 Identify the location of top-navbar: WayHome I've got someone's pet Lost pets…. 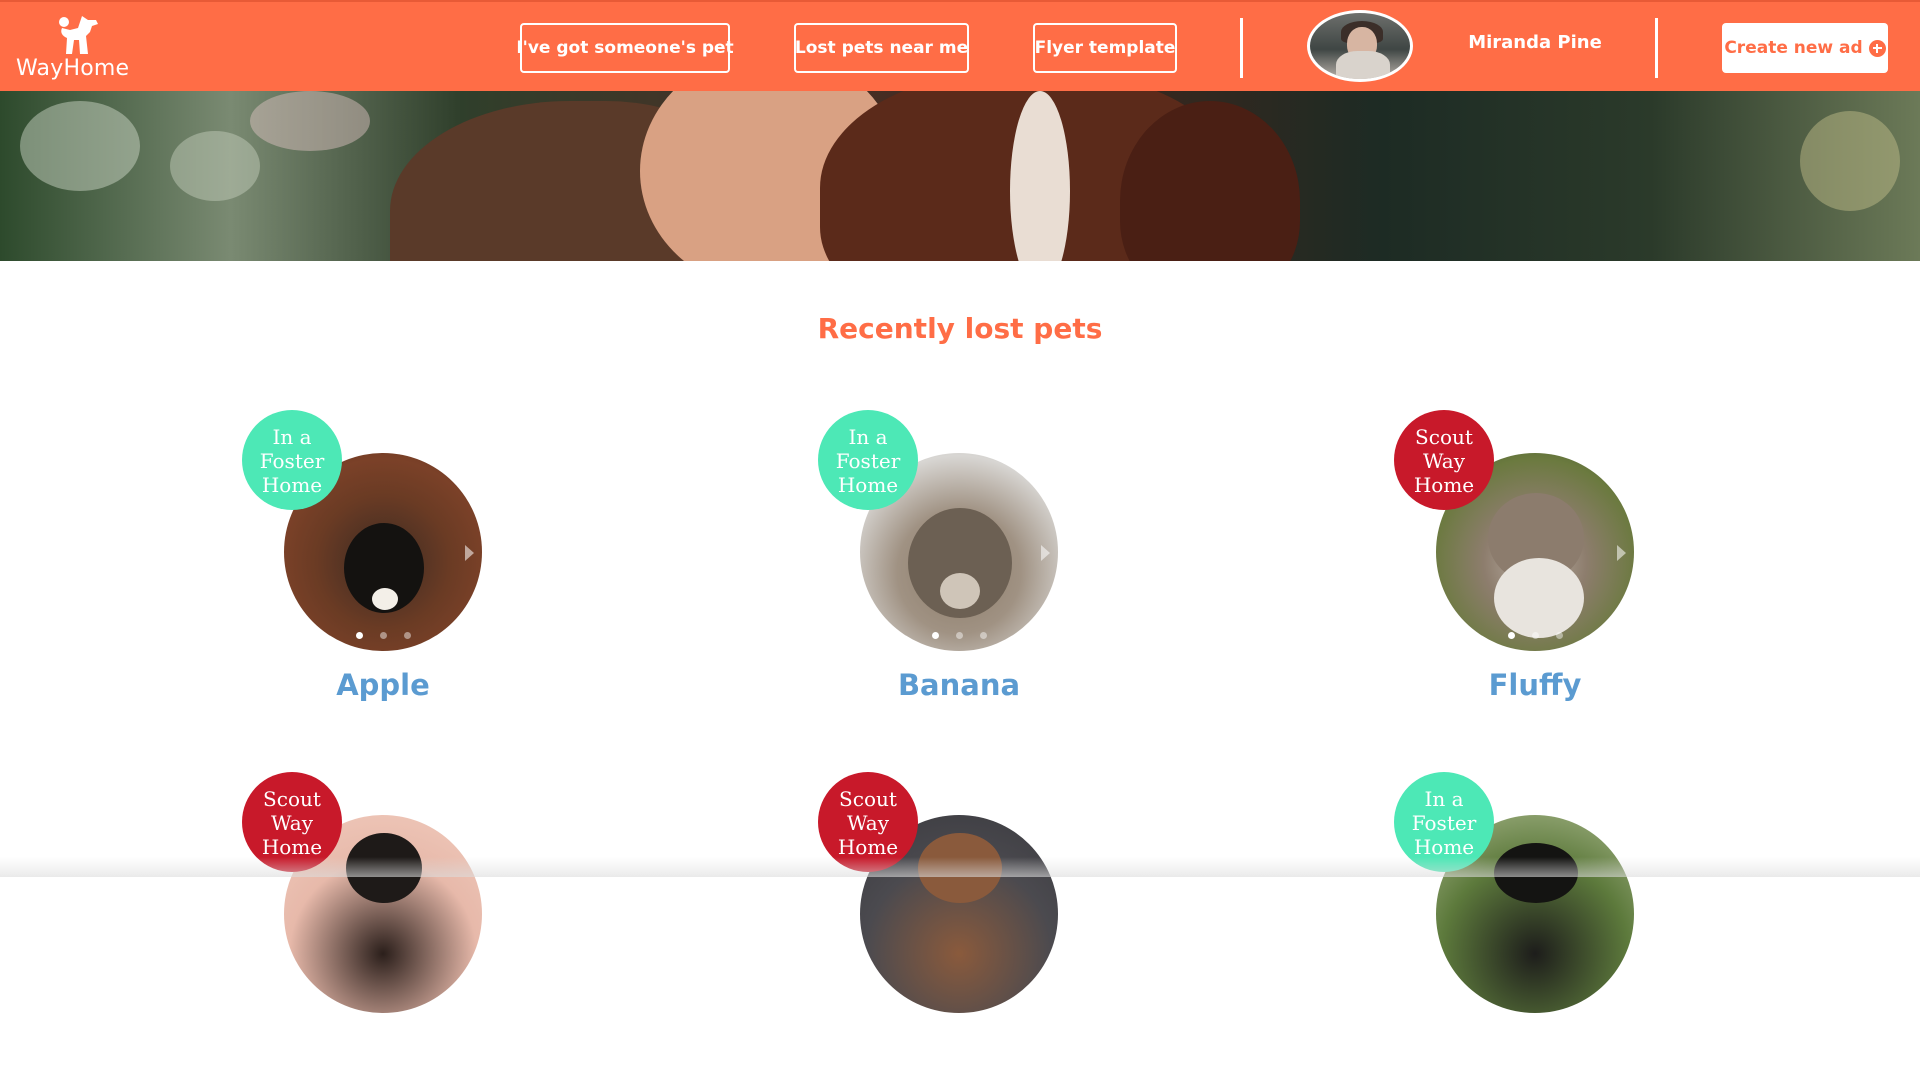
(960, 45).